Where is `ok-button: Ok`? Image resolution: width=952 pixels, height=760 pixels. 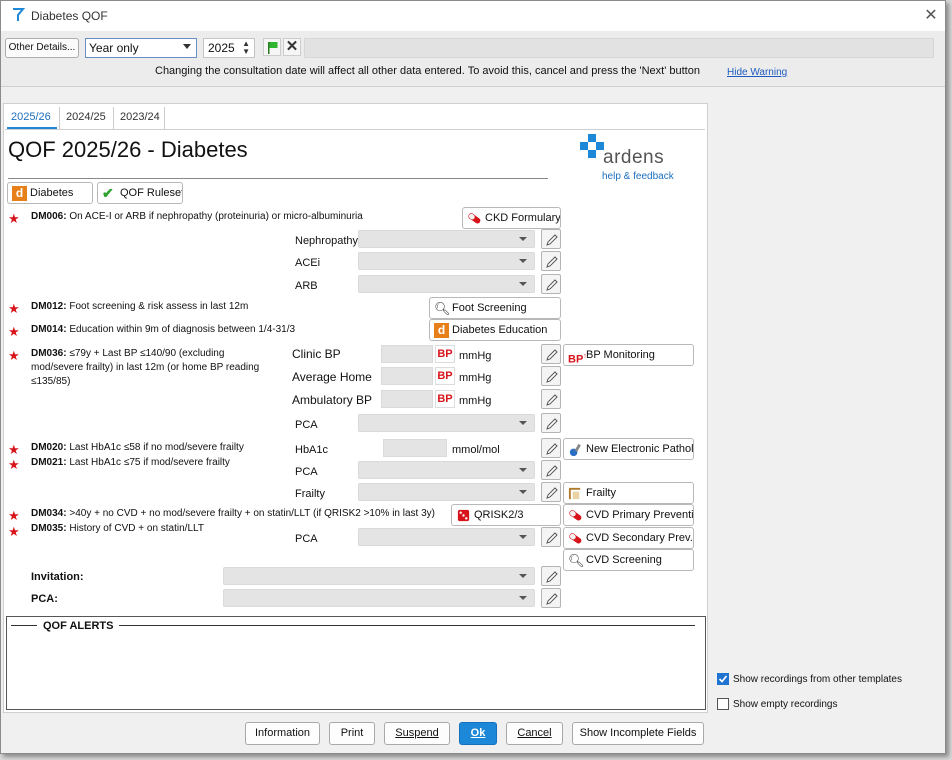 ok-button: Ok is located at coordinates (478, 733).